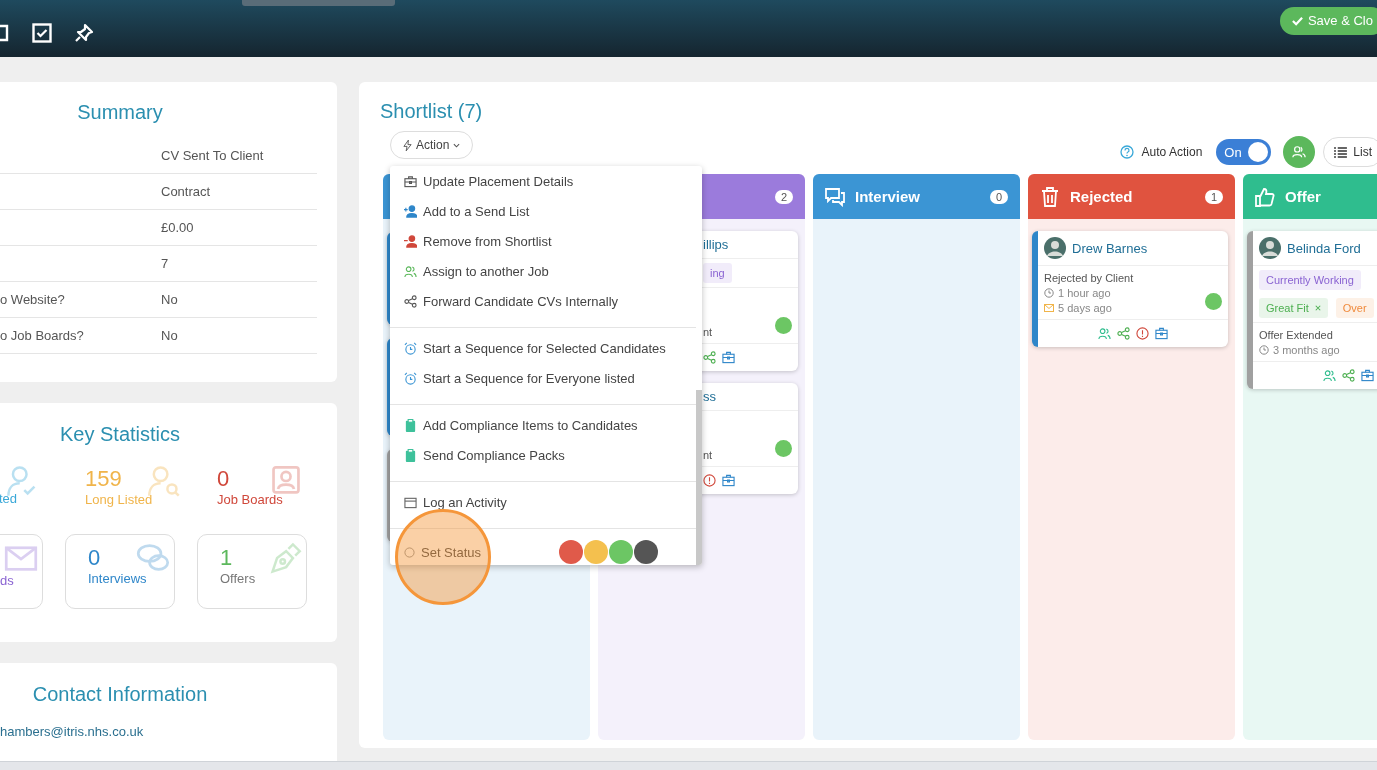 The image size is (1377, 770). Describe the element at coordinates (238, 578) in the screenshot. I see `stat-label: Offers` at that location.